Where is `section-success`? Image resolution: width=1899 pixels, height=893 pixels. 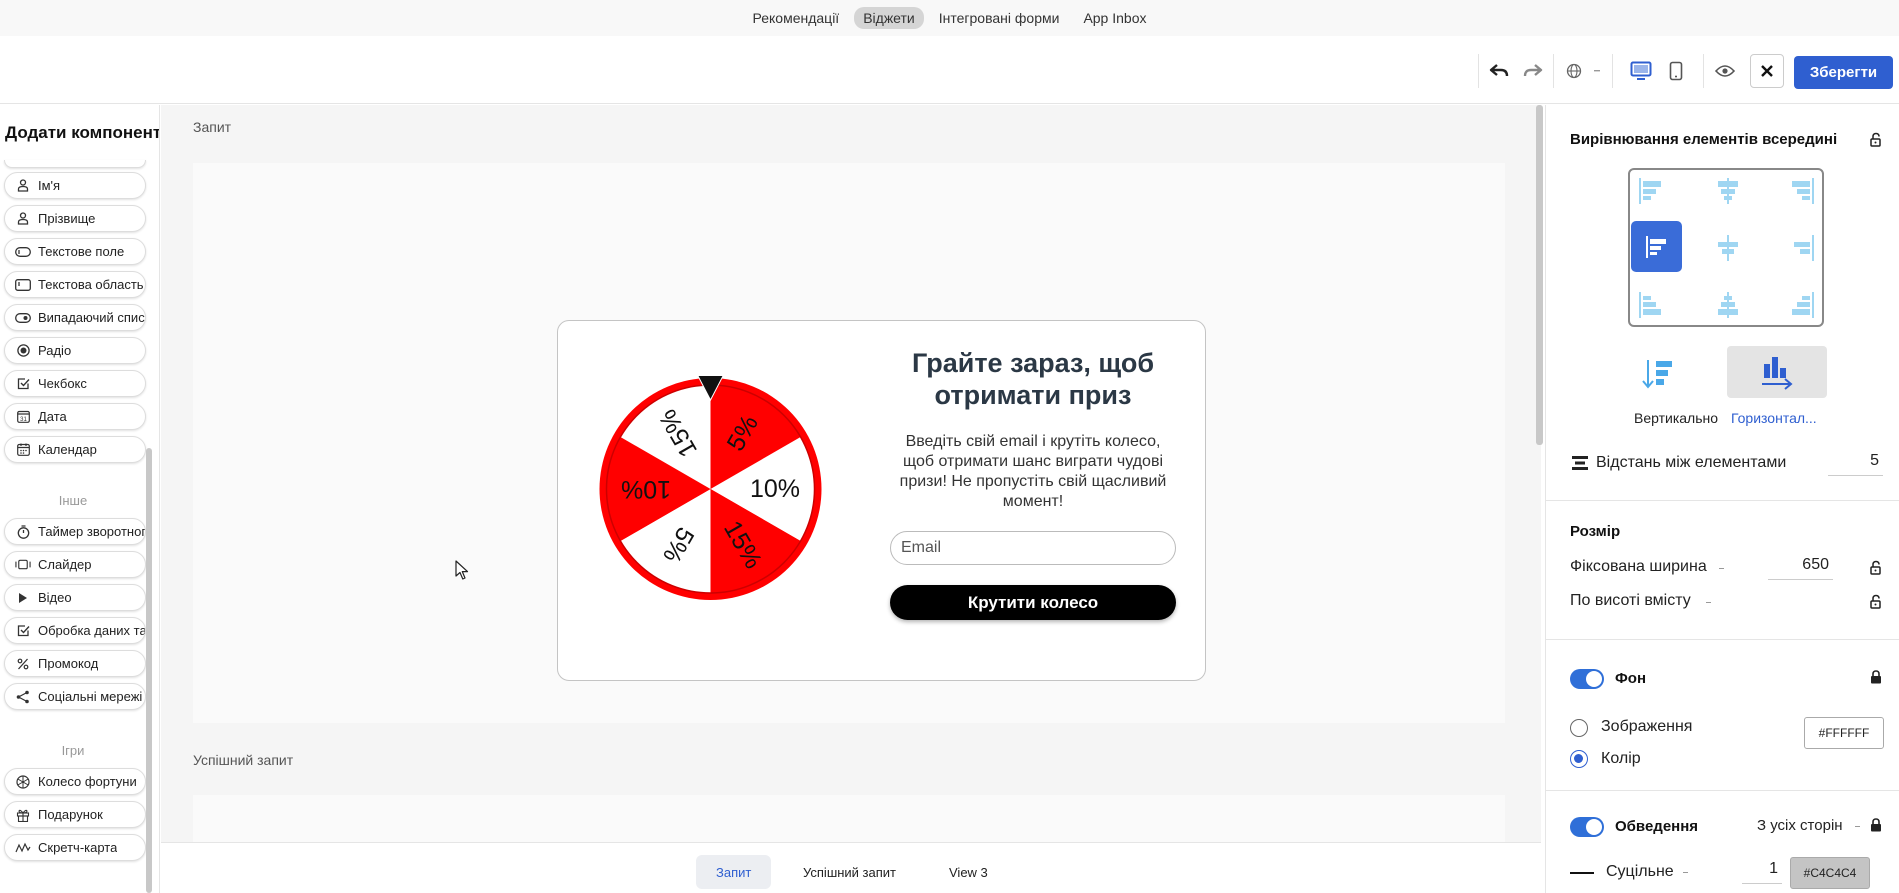
section-success is located at coordinates (849, 818).